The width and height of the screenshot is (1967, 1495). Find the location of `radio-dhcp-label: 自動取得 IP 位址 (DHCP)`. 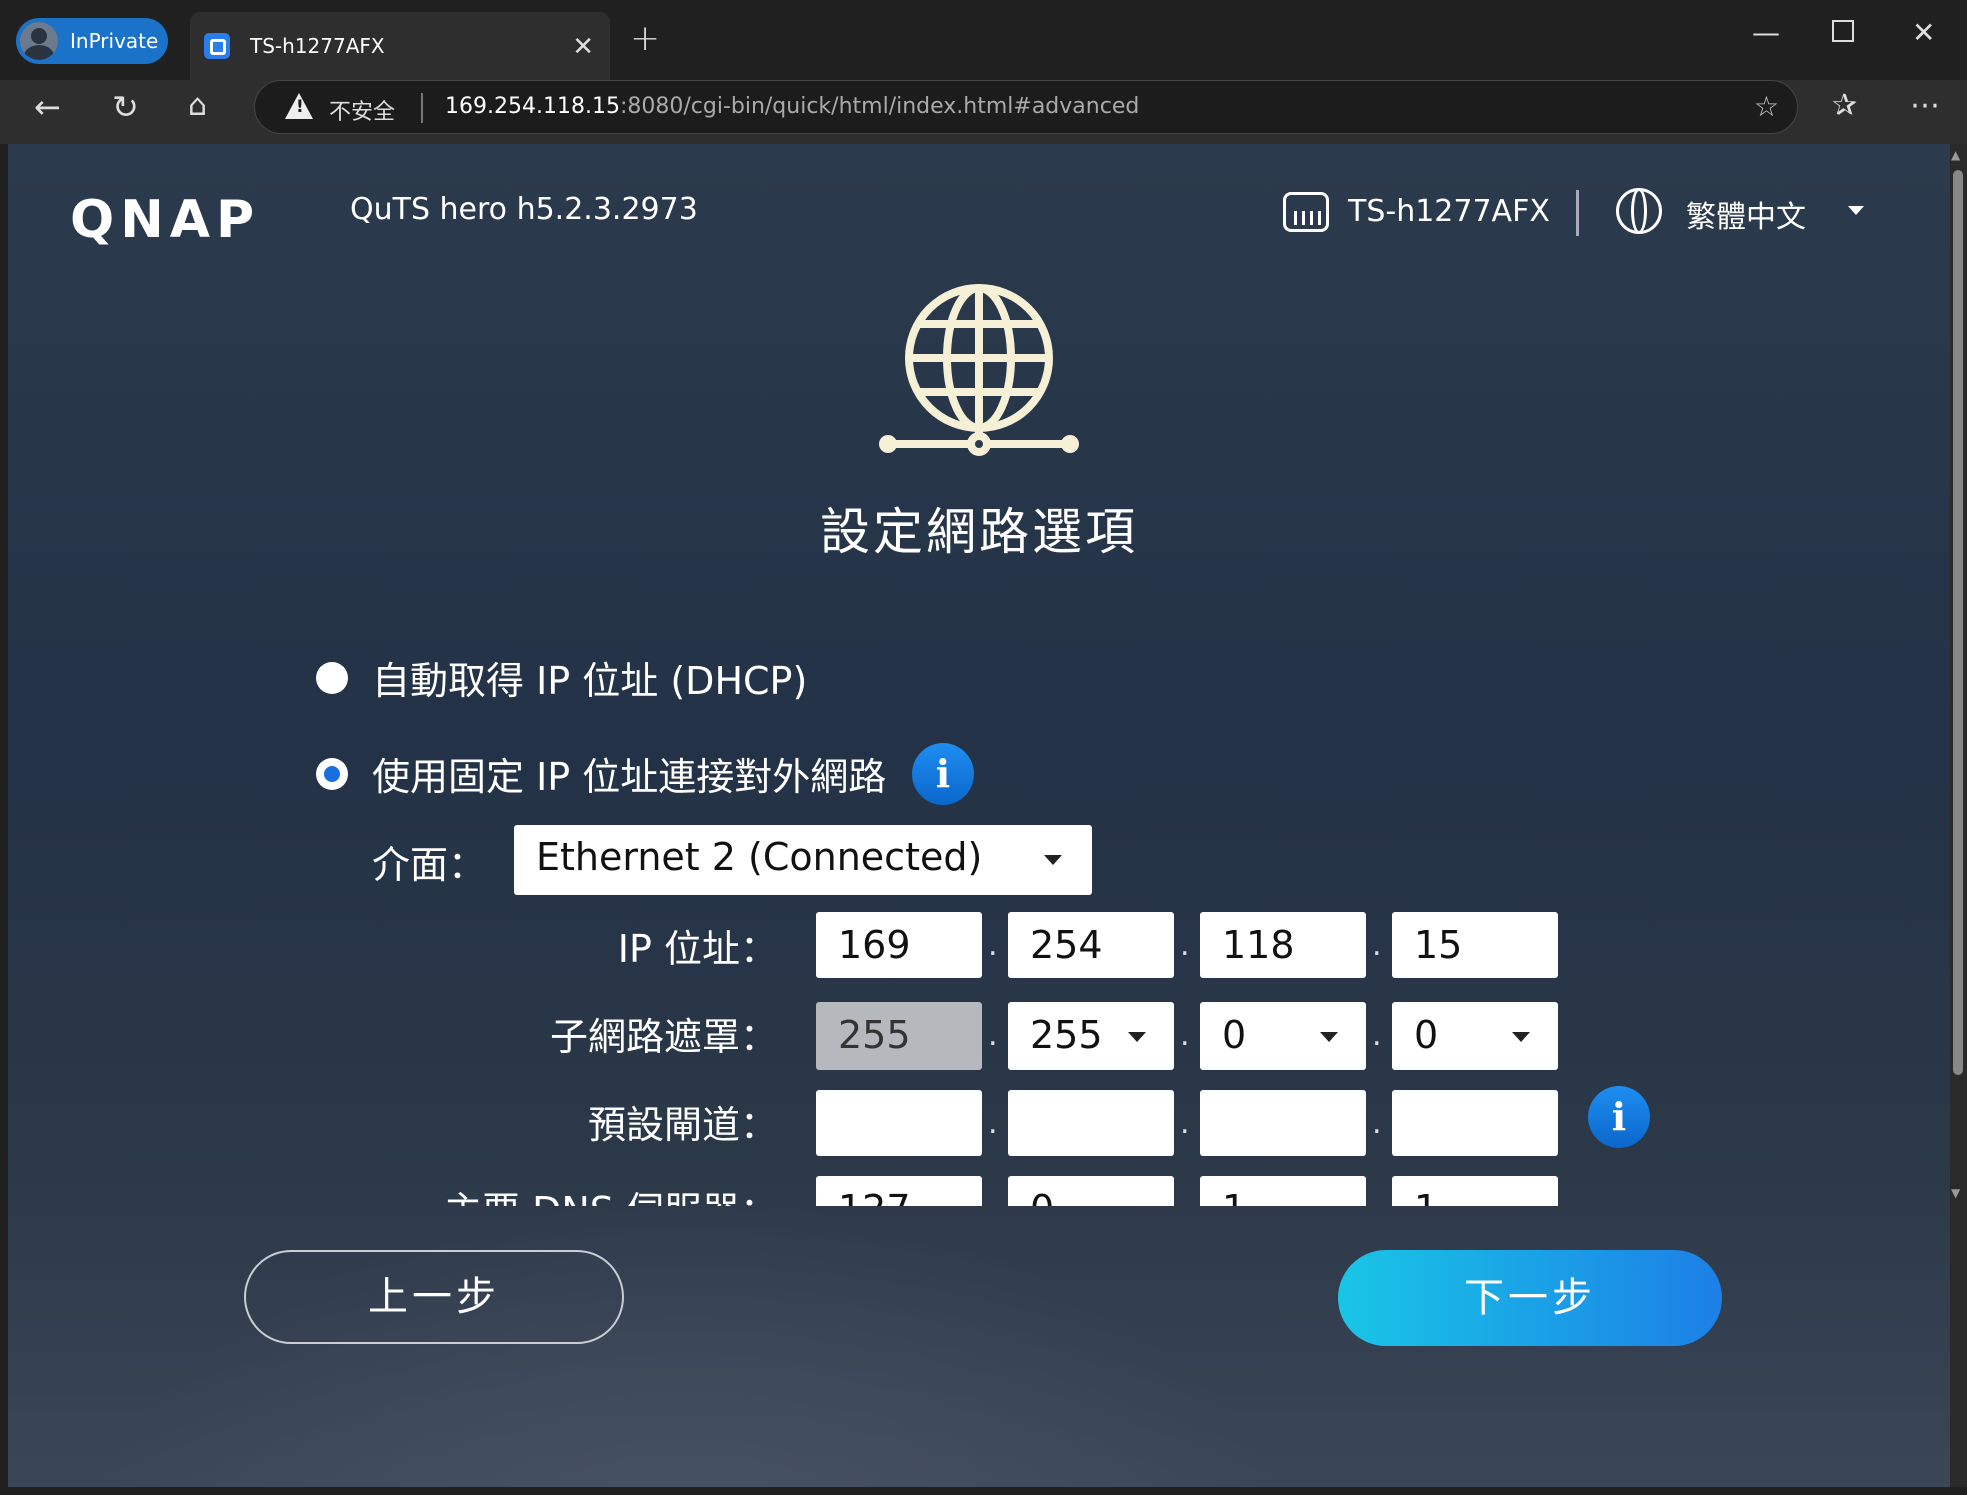

radio-dhcp-label: 自動取得 IP 位址 (DHCP) is located at coordinates (589, 677).